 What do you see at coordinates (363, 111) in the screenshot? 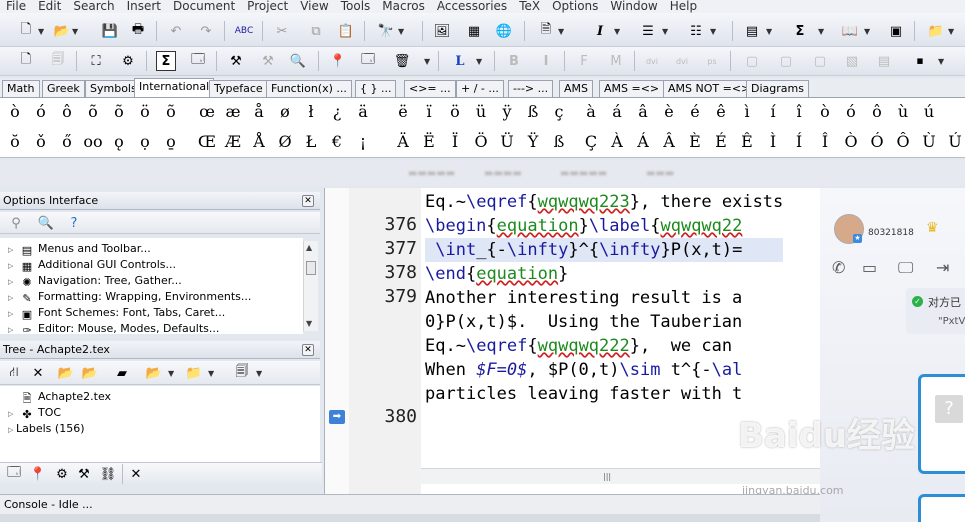
I see `symbol-button: ä` at bounding box center [363, 111].